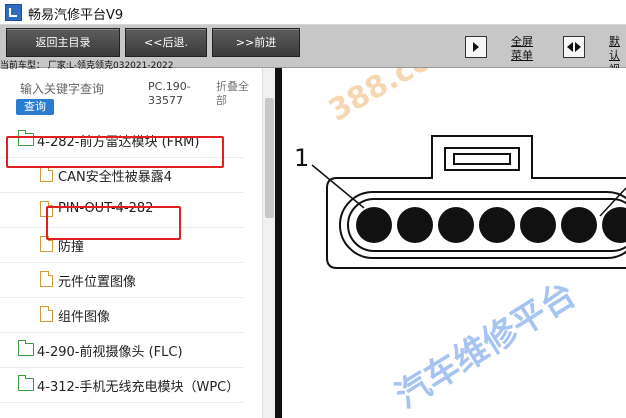 This screenshot has height=418, width=626. What do you see at coordinates (313, 12) in the screenshot?
I see `title-bar: 畅易汽修平台V9` at bounding box center [313, 12].